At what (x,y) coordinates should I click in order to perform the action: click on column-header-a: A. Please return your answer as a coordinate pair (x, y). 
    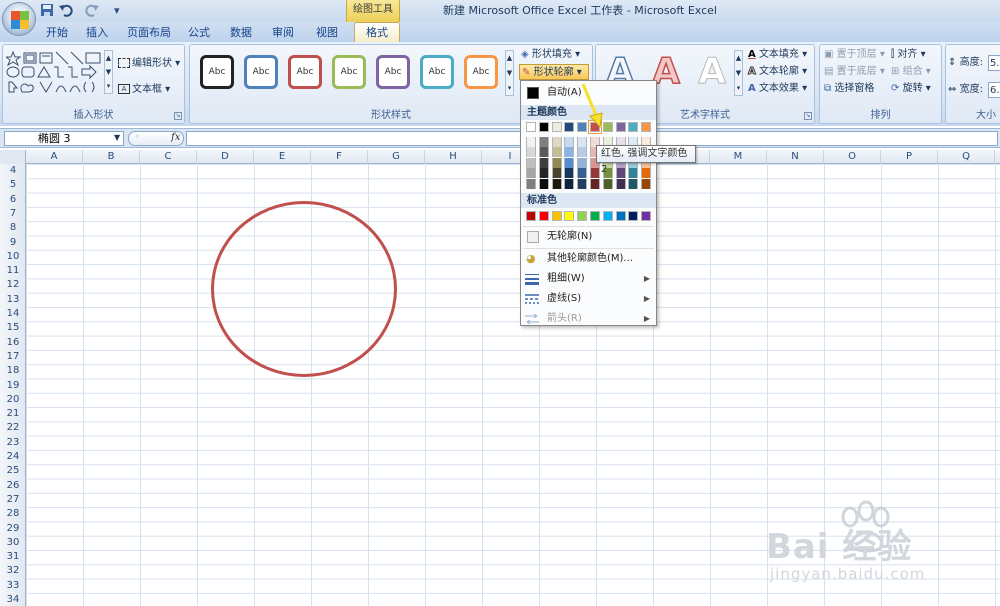
    Looking at the image, I should click on (54, 157).